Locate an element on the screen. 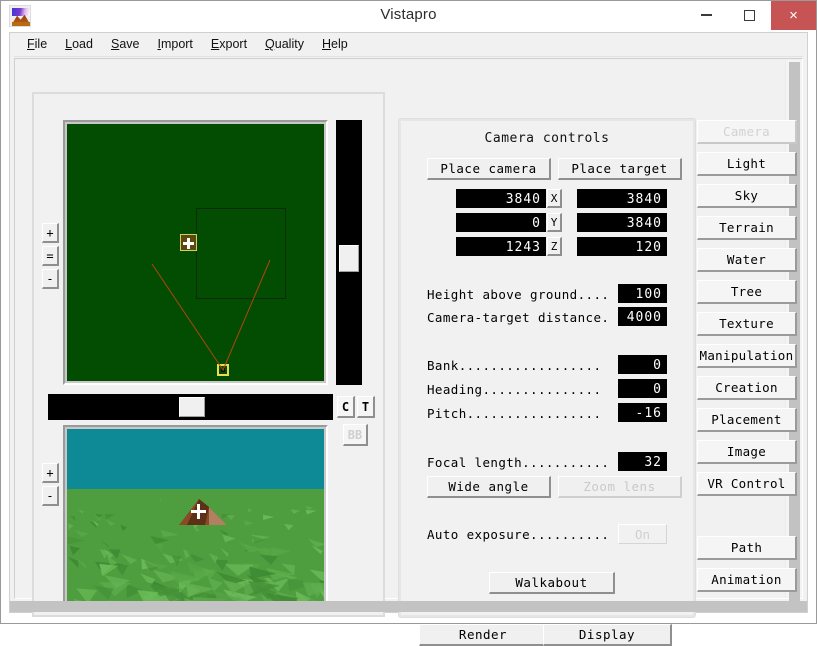  preview-3d-view is located at coordinates (195, 517).